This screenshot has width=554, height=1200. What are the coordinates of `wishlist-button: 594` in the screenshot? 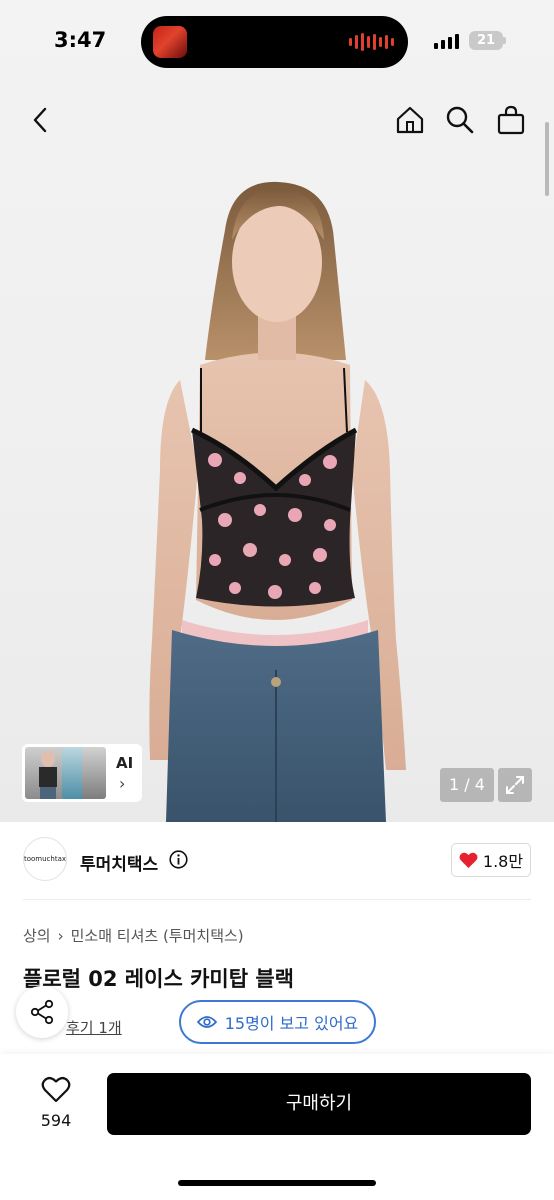 It's located at (56, 1106).